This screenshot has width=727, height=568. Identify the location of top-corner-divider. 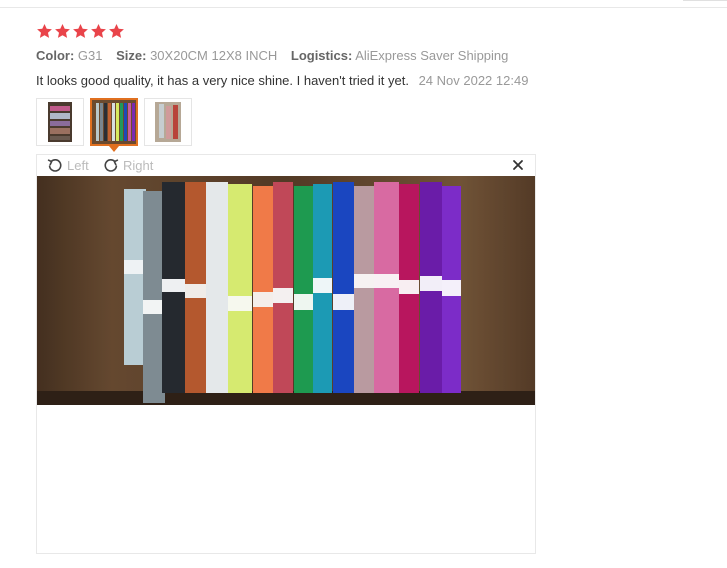
(705, 0).